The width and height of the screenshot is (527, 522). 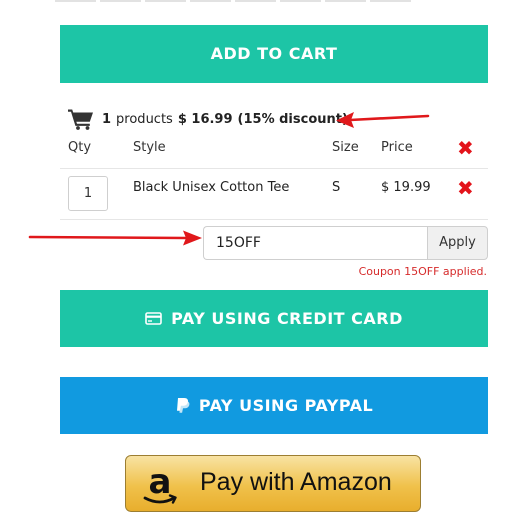 I want to click on cart-discount: (15% discount), so click(x=292, y=119).